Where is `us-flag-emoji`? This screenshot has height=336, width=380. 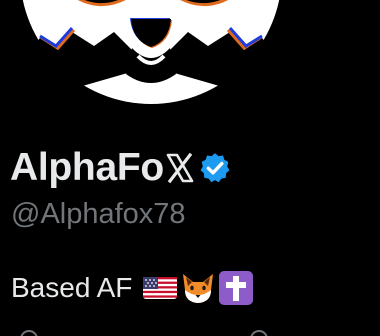 us-flag-emoji is located at coordinates (160, 288).